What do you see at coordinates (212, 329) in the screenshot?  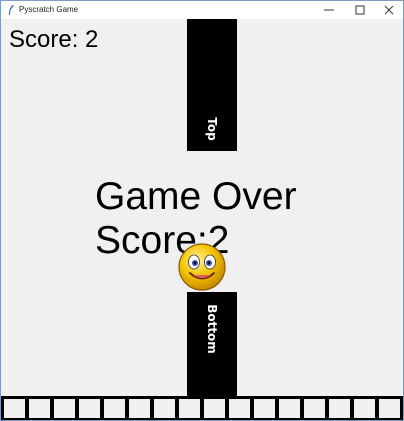 I see `bottom-pipe-label: Bottom` at bounding box center [212, 329].